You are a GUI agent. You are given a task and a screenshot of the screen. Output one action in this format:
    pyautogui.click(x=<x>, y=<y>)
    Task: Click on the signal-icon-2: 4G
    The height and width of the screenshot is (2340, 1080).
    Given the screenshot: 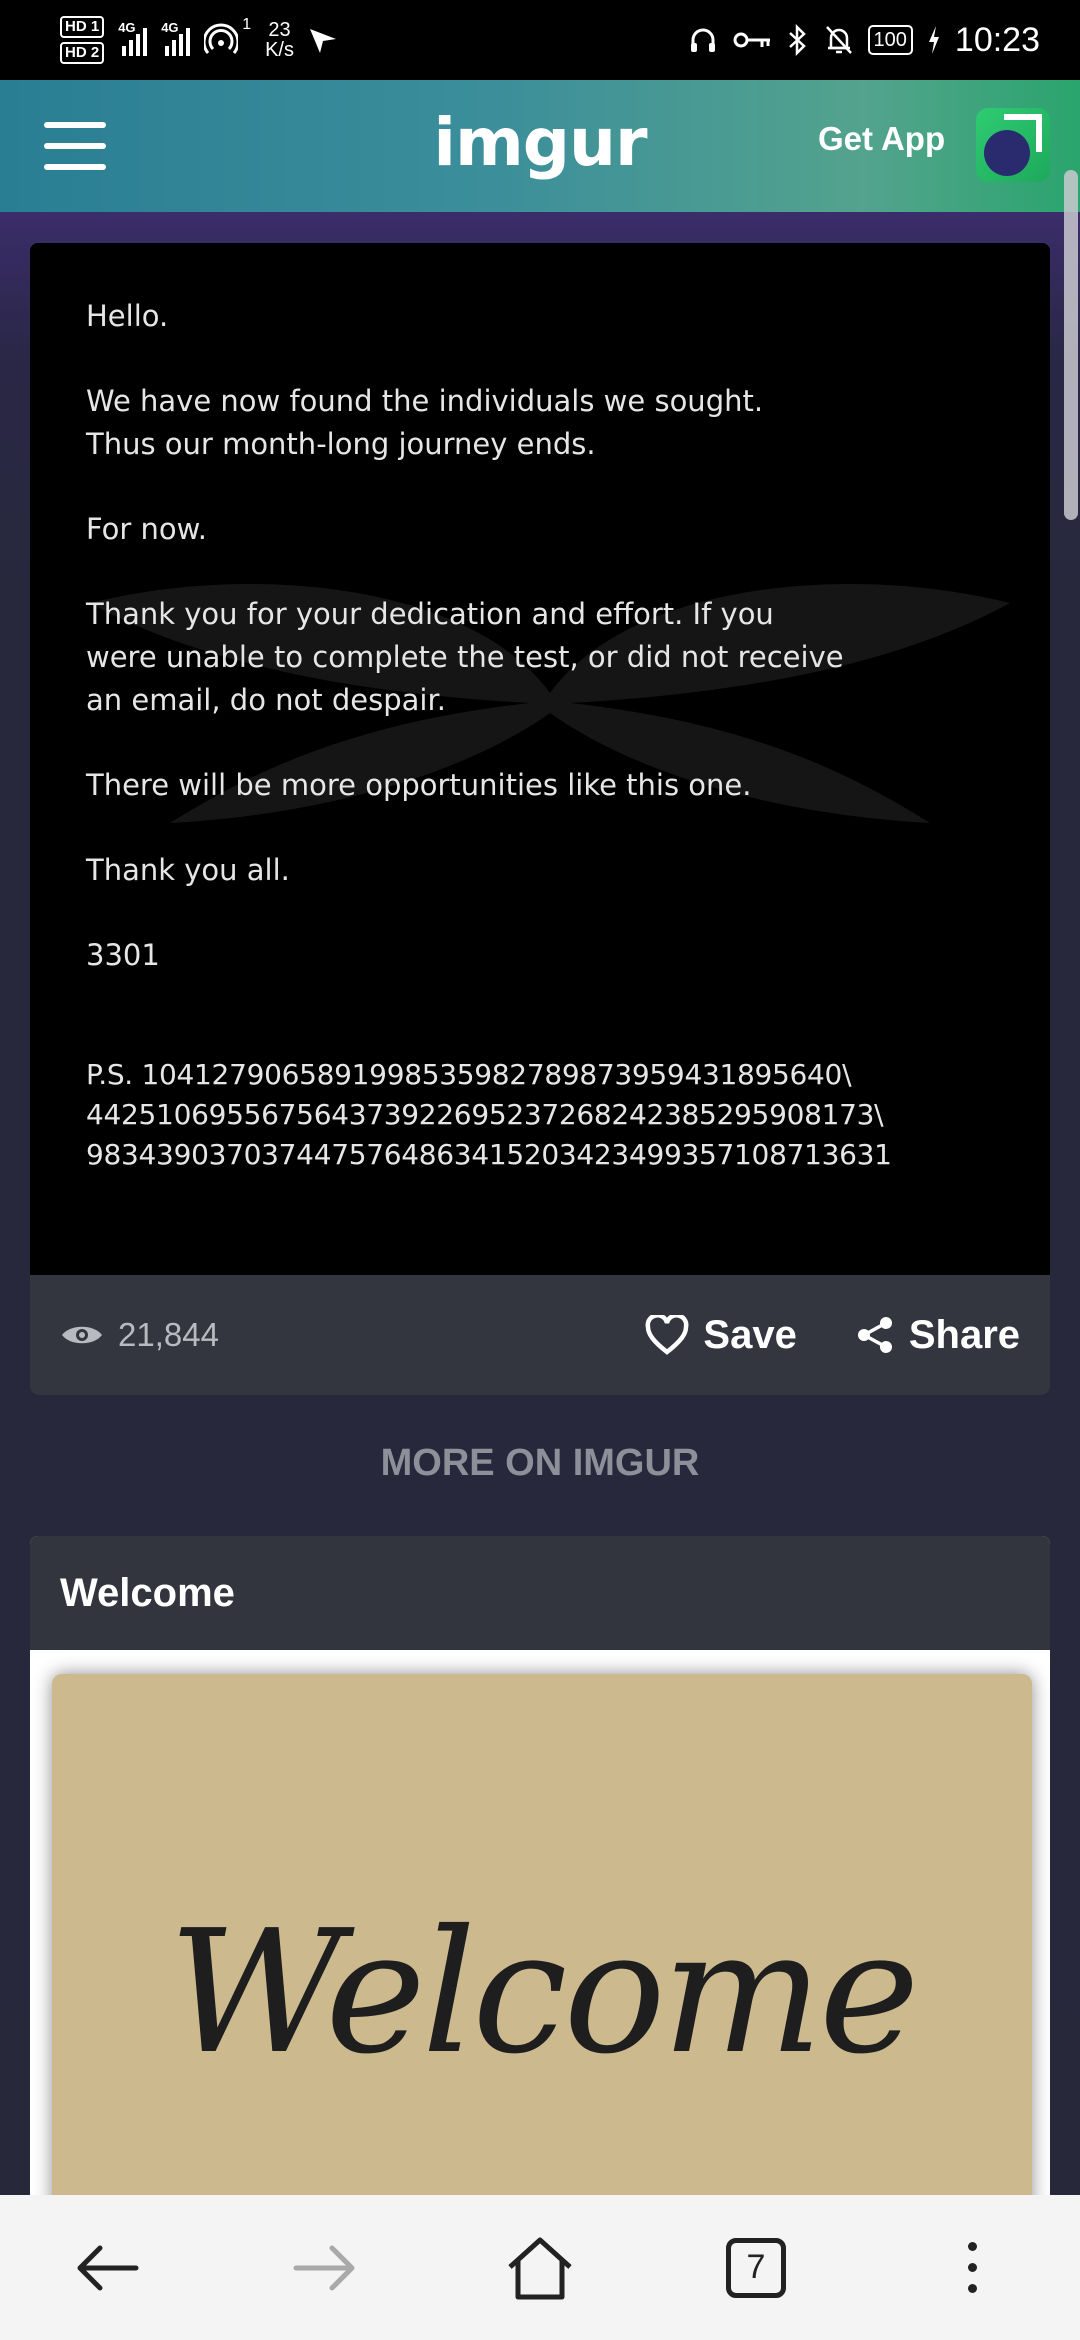 What is the action you would take?
    pyautogui.click(x=176, y=38)
    